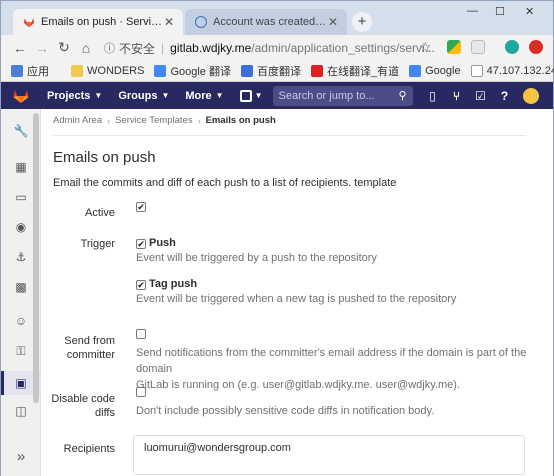 Image resolution: width=554 pixels, height=476 pixels. I want to click on active-checkbox: ✔, so click(141, 207).